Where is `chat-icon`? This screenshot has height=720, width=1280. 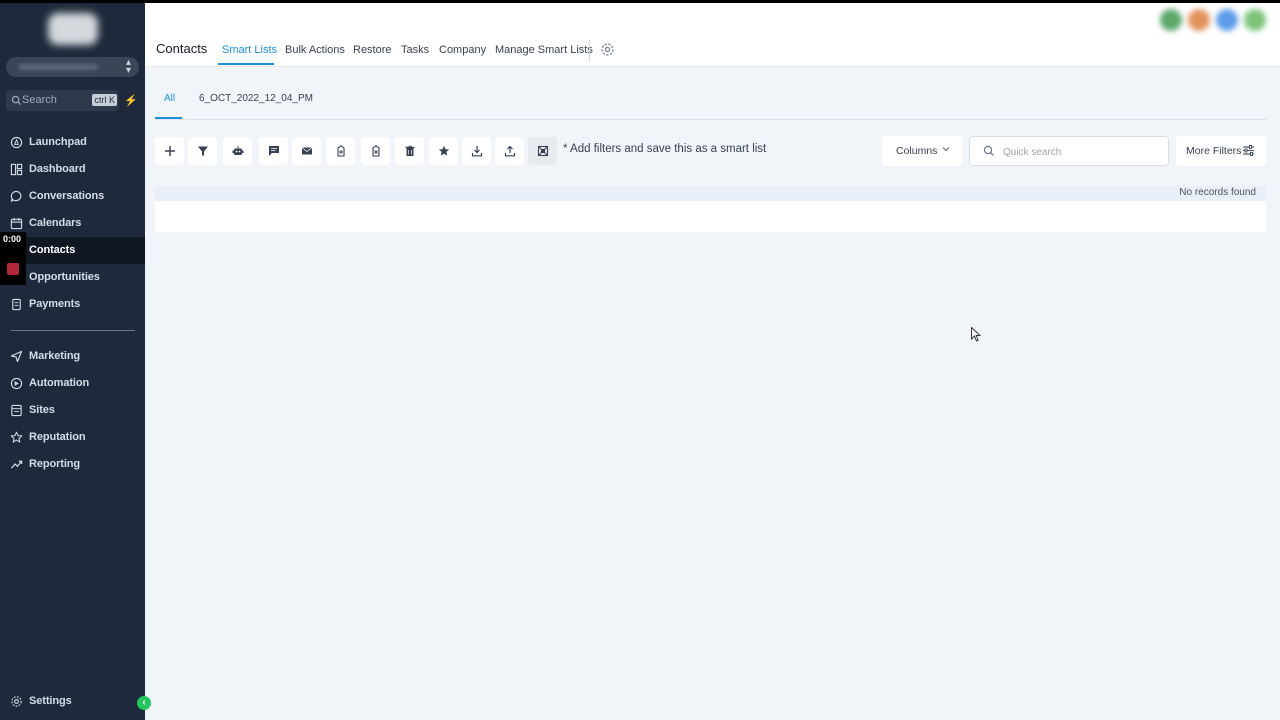
chat-icon is located at coordinates (16, 196).